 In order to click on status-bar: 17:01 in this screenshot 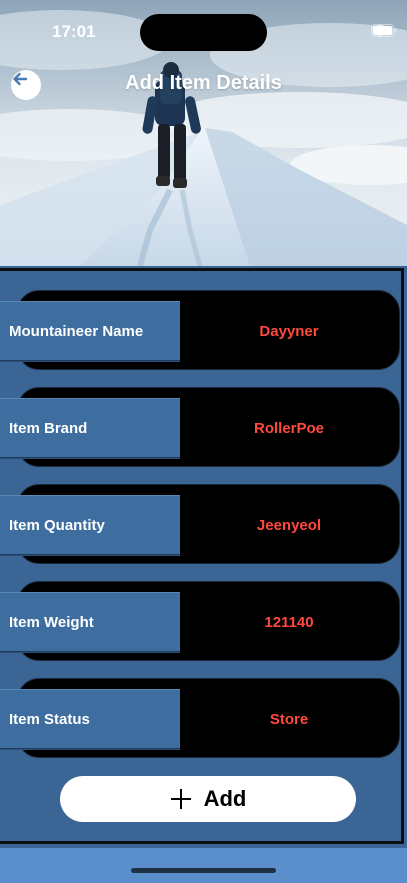, I will do `click(203, 31)`.